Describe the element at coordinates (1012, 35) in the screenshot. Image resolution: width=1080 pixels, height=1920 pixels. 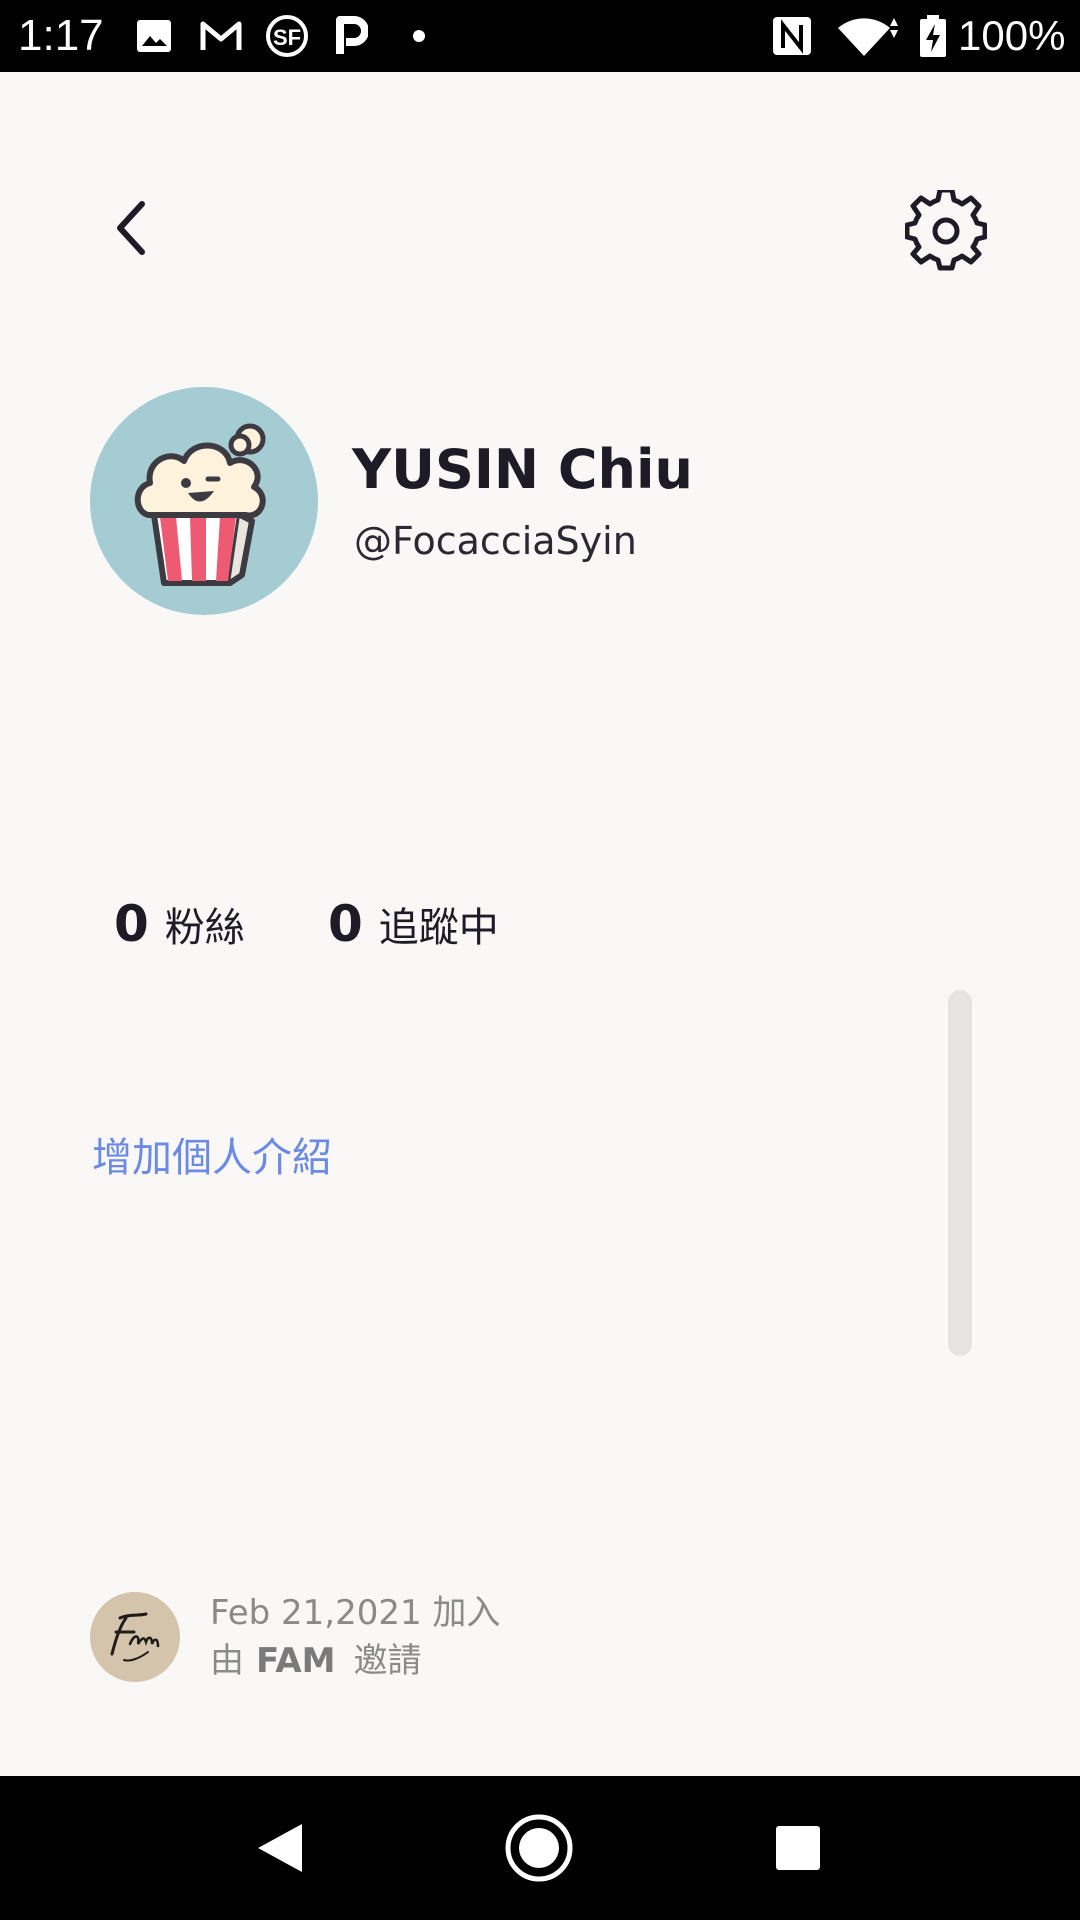
I see `battery-percentage: 100%` at that location.